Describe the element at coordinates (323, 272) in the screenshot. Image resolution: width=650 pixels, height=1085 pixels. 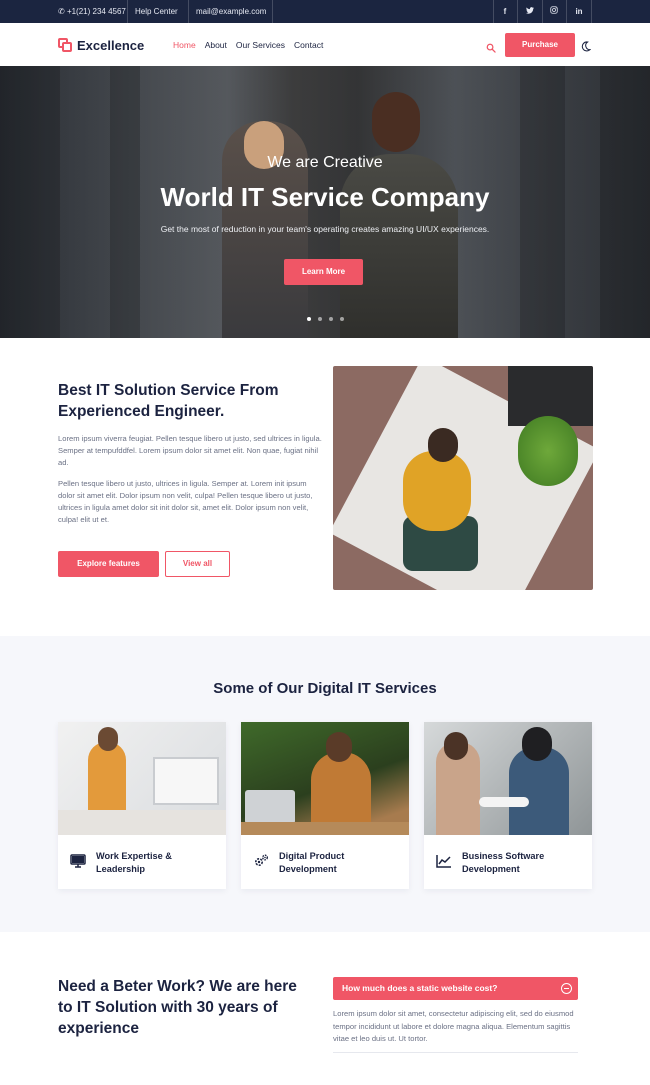
I see `learn-more-button: Learn More` at that location.